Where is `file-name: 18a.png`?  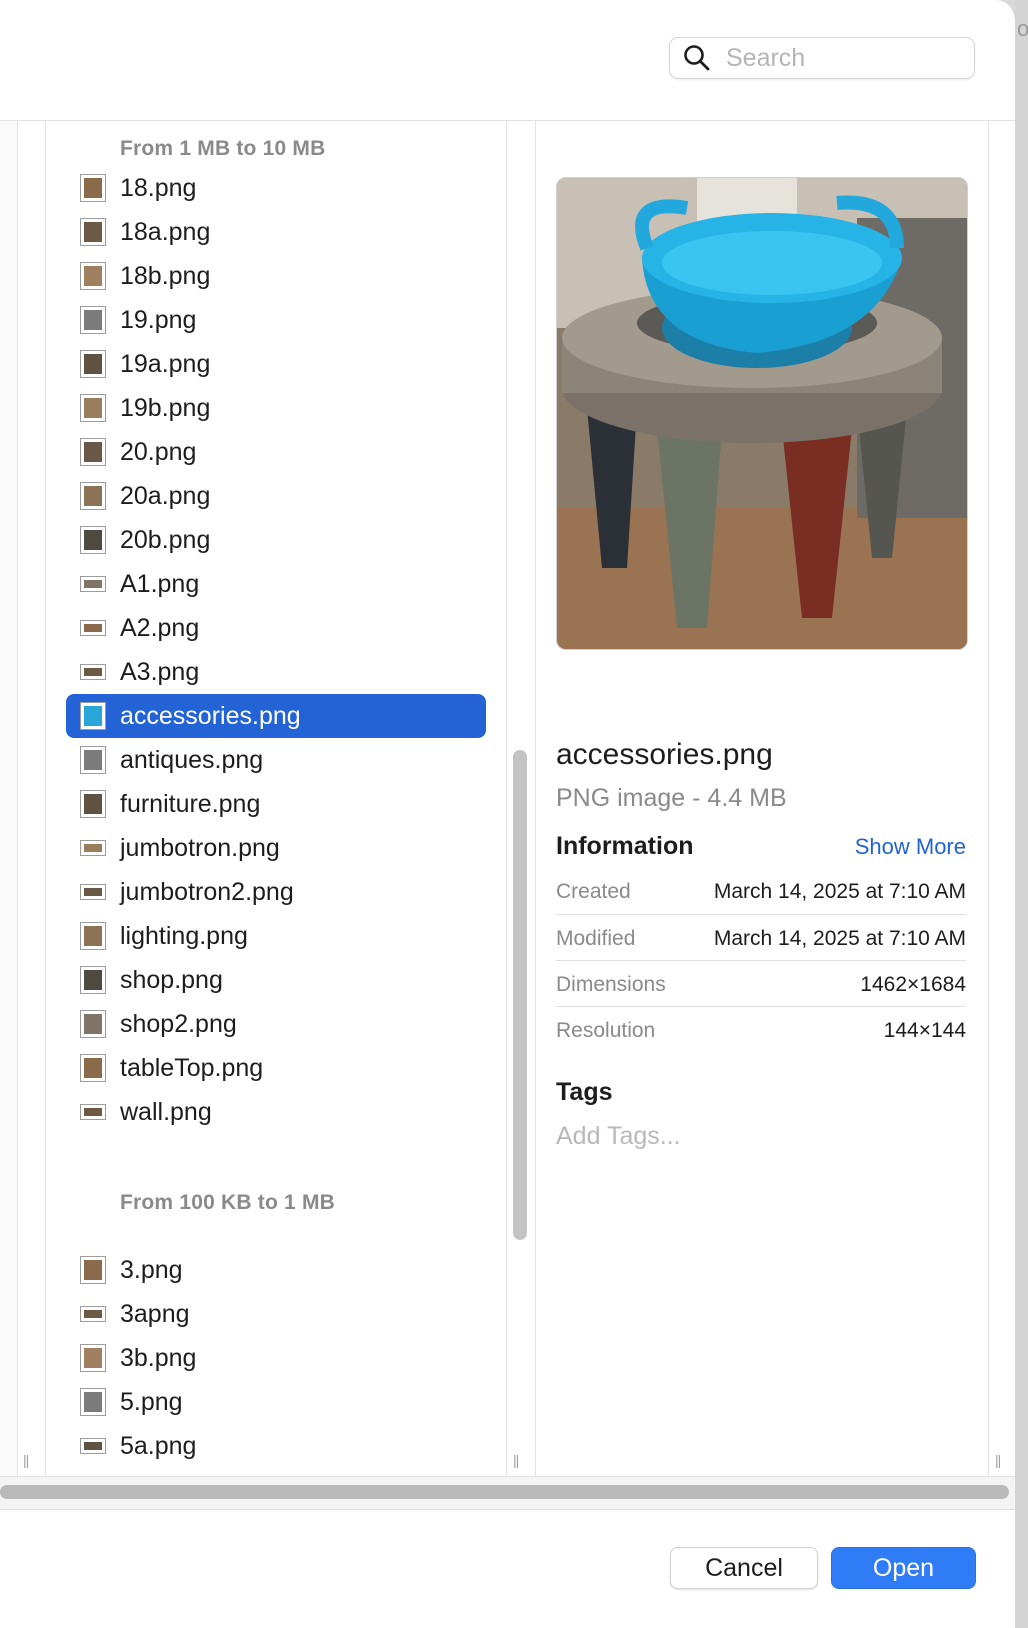
file-name: 18a.png is located at coordinates (165, 231).